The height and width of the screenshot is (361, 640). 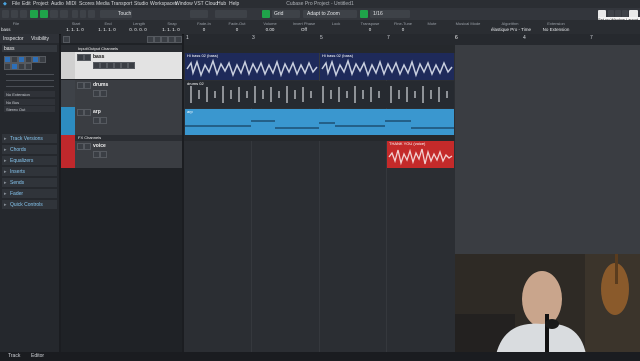 I want to click on grid-type-select: Grid, so click(x=286, y=14).